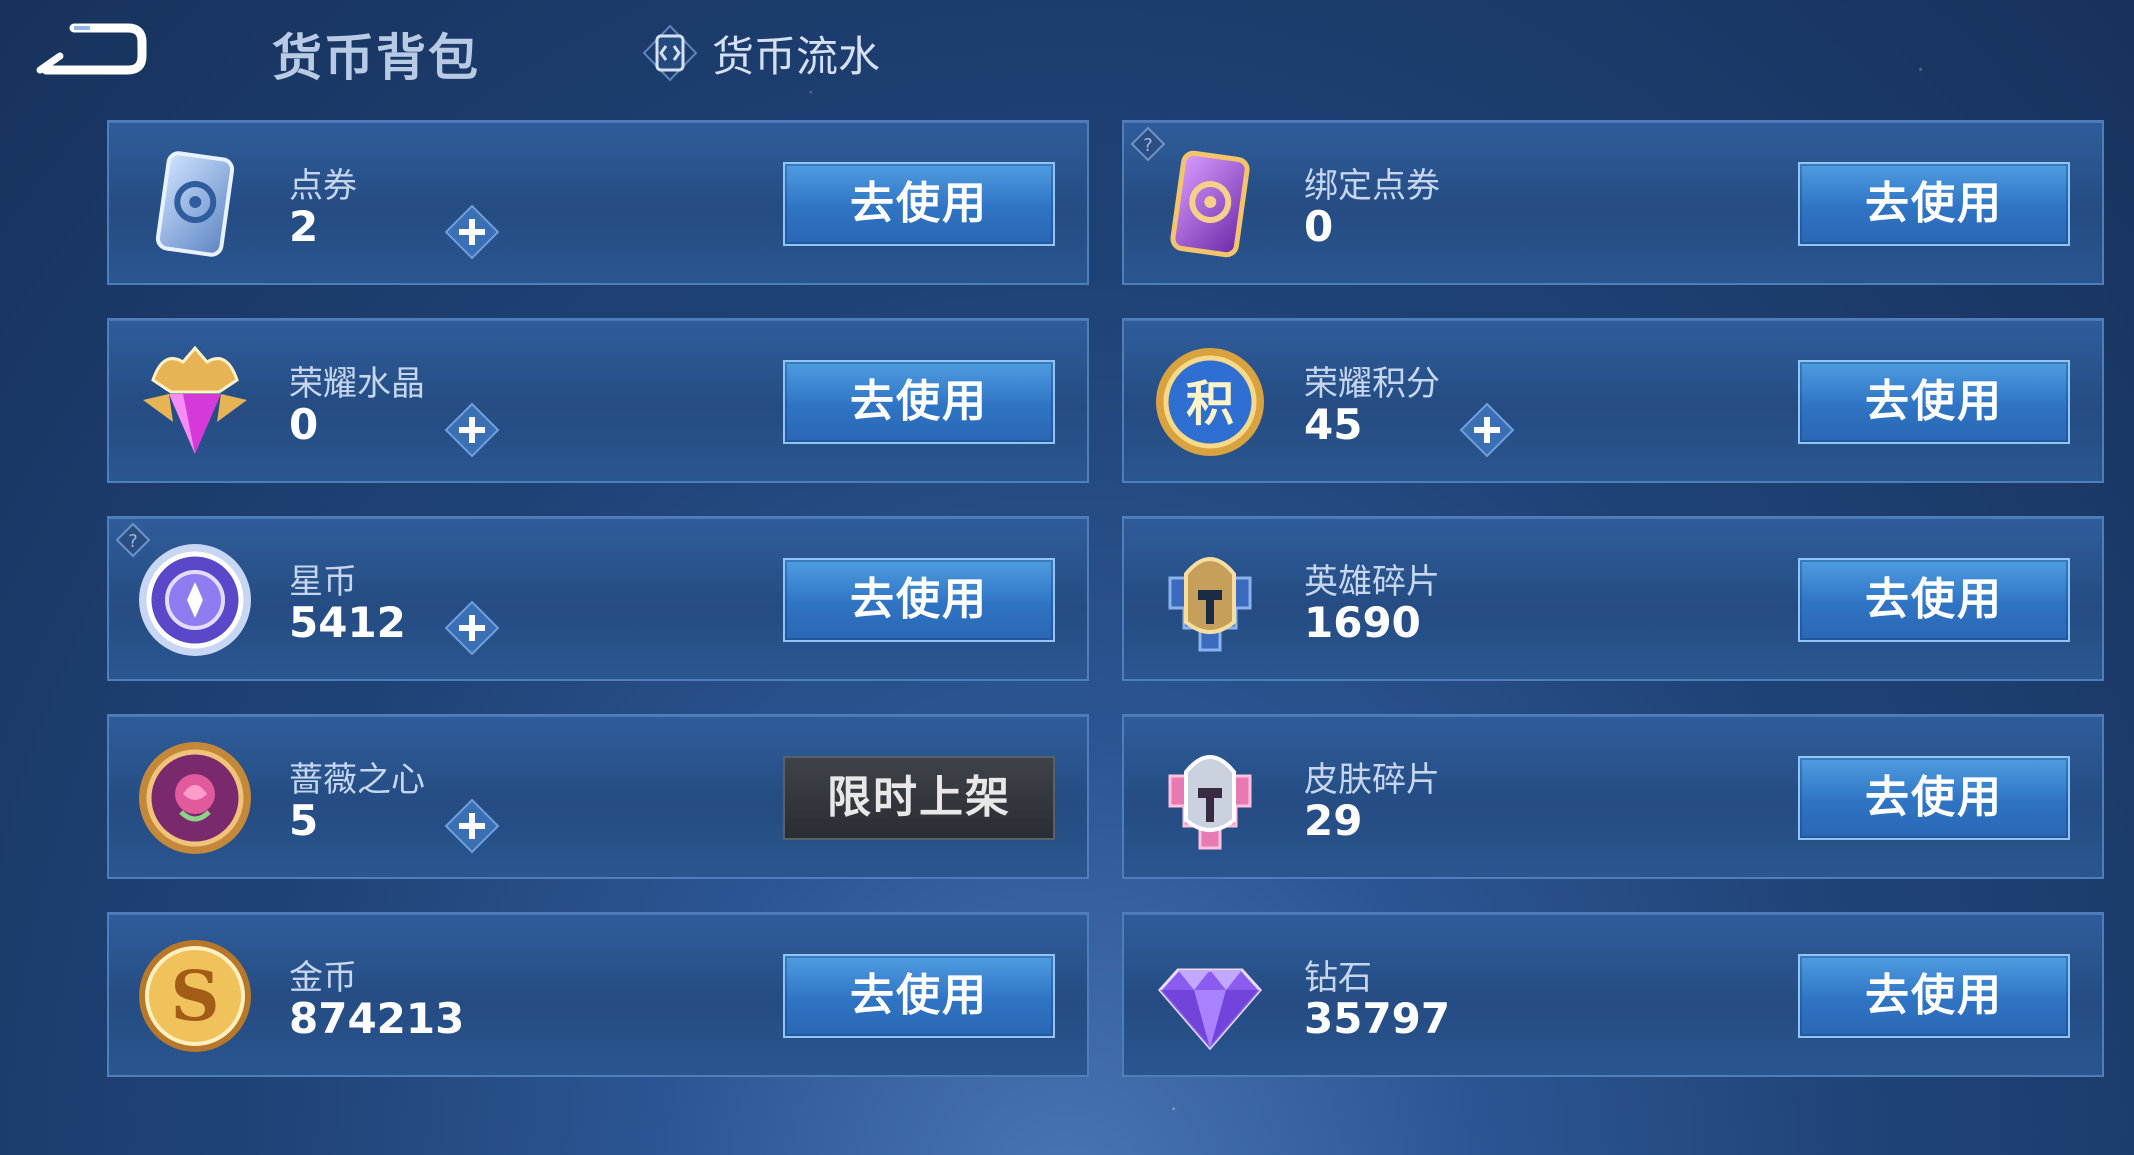 This screenshot has height=1155, width=2134. I want to click on currency-flow-icon, so click(670, 53).